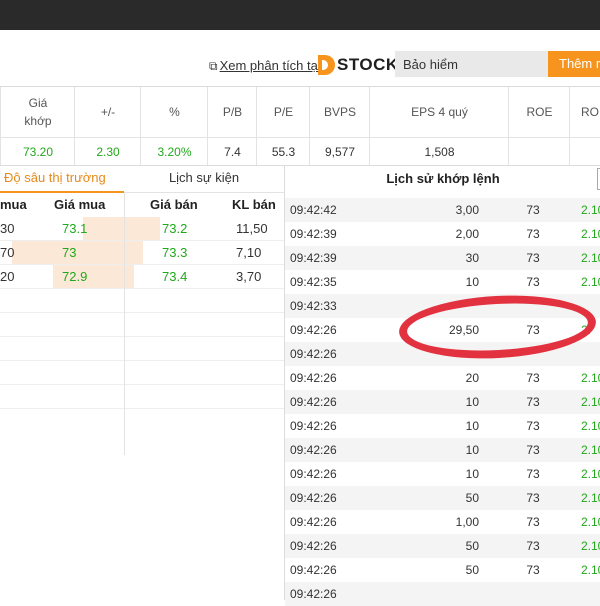  Describe the element at coordinates (439, 112) in the screenshot. I see `metric-header: EPS 4 quý` at that location.